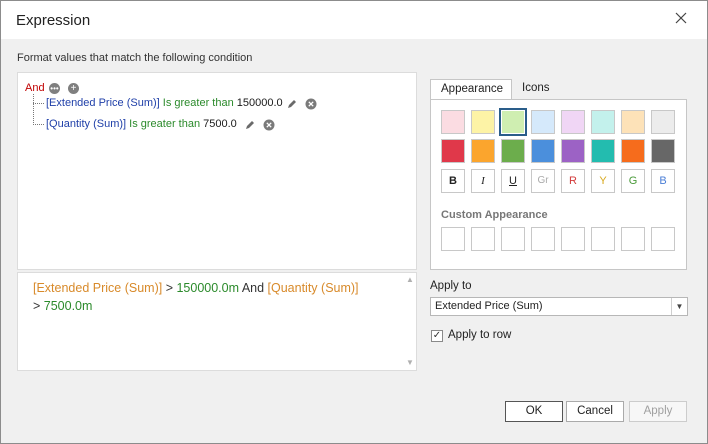  I want to click on red-text-button: R, so click(573, 181).